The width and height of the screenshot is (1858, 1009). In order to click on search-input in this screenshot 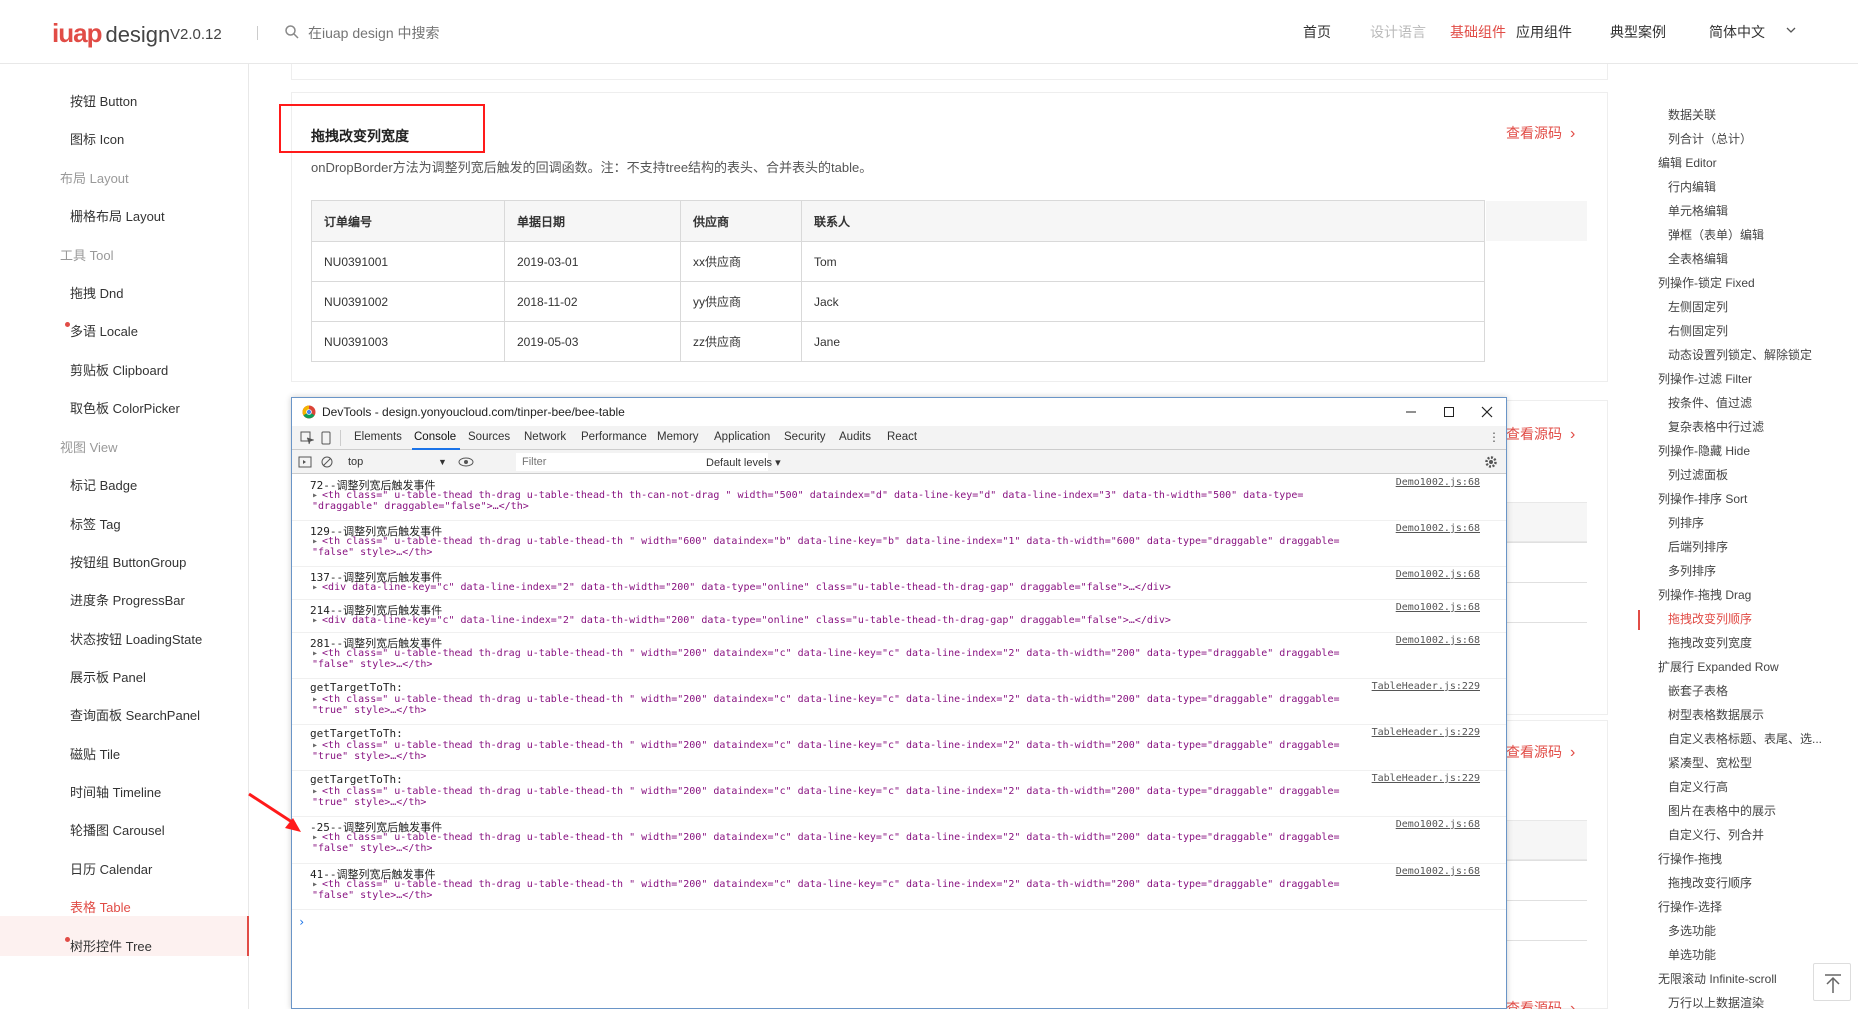, I will do `click(418, 33)`.